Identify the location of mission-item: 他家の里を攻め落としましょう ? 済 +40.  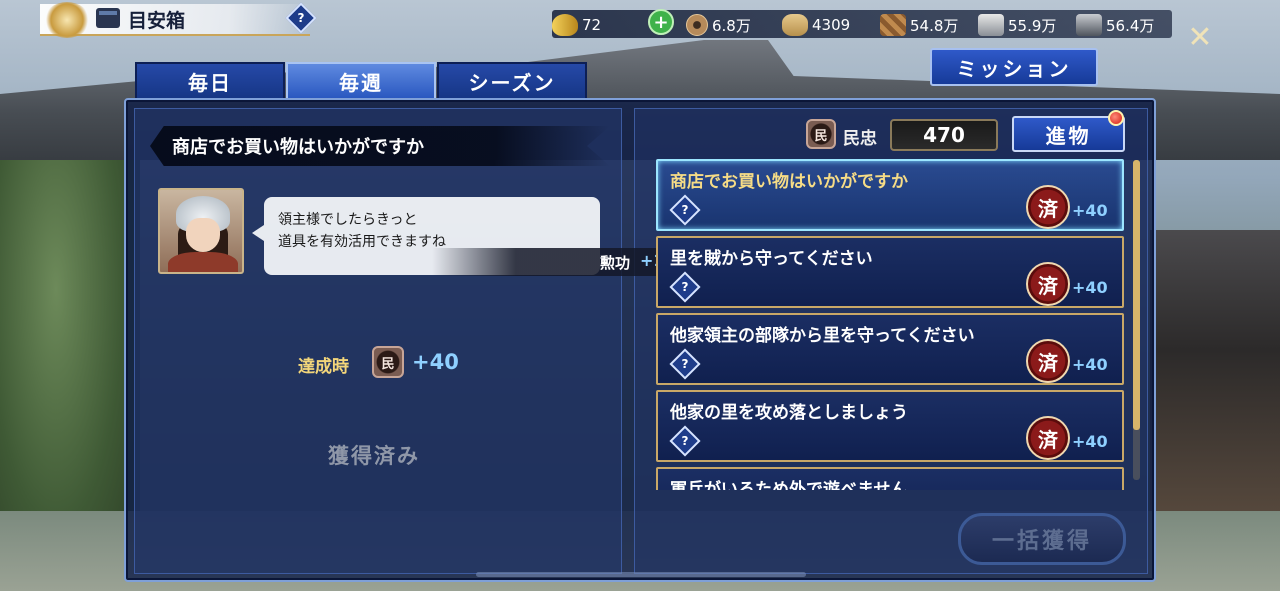
(890, 426).